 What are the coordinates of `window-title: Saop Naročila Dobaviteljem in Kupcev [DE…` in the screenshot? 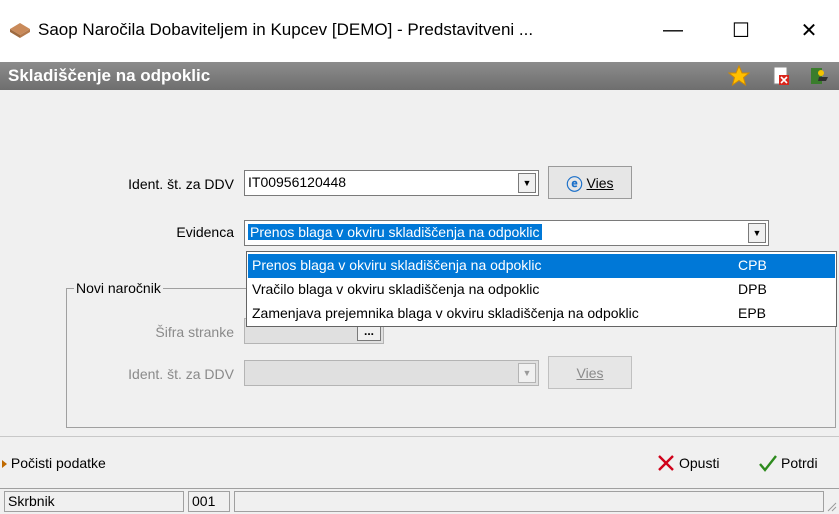 It's located at (286, 29).